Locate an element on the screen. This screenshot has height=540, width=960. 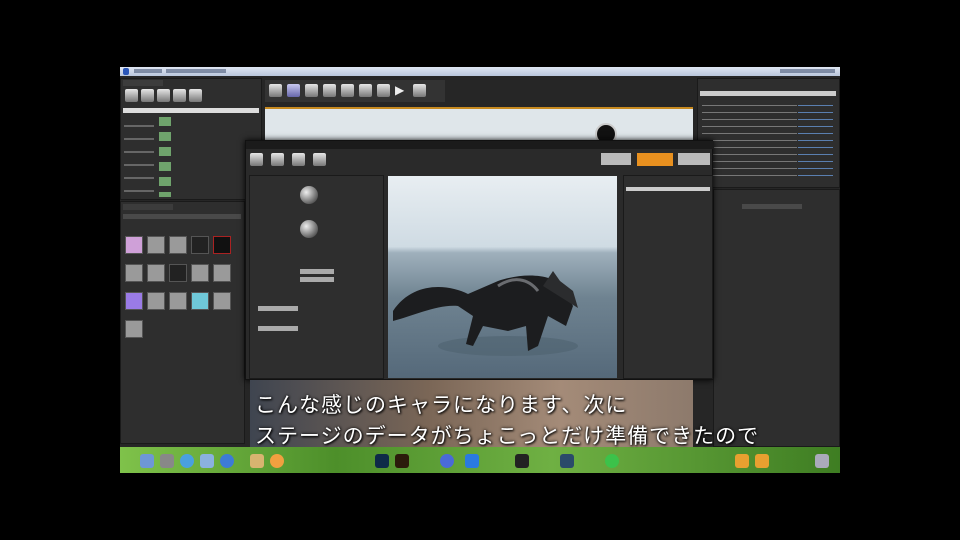
source-control-icon is located at coordinates (293, 90).